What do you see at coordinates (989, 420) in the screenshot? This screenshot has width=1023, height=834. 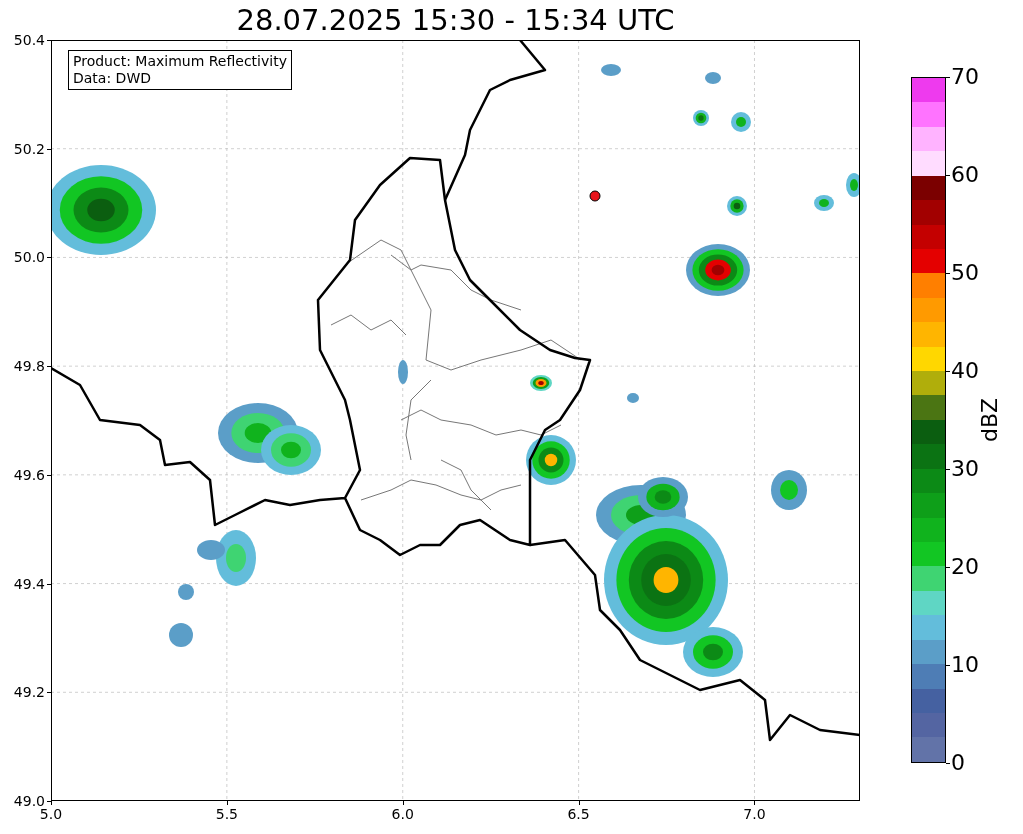 I see `colorbar-label: dBZ` at bounding box center [989, 420].